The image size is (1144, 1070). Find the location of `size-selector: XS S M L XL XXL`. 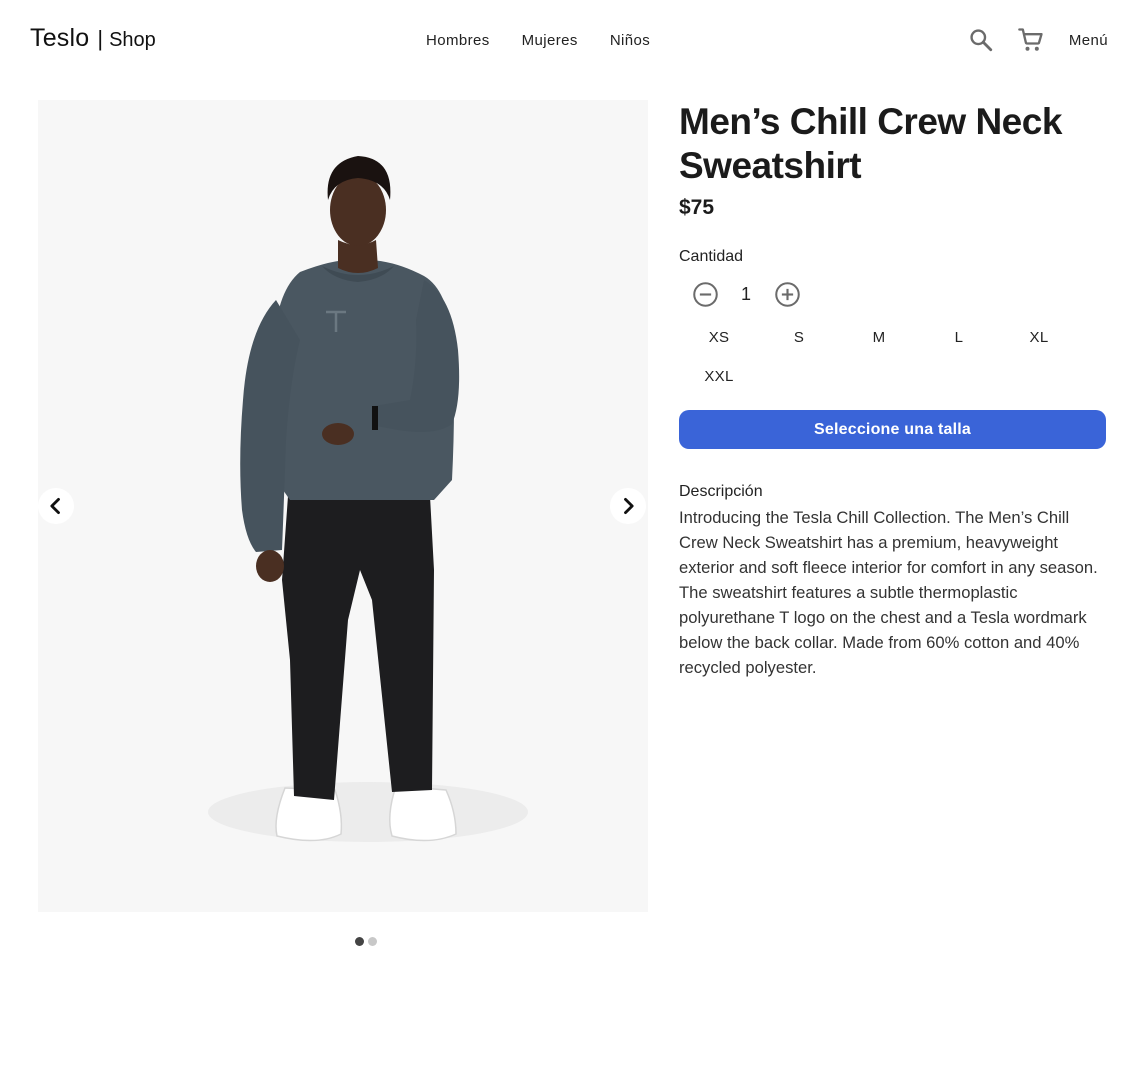

size-selector: XS S M L XL XXL is located at coordinates (879, 359).